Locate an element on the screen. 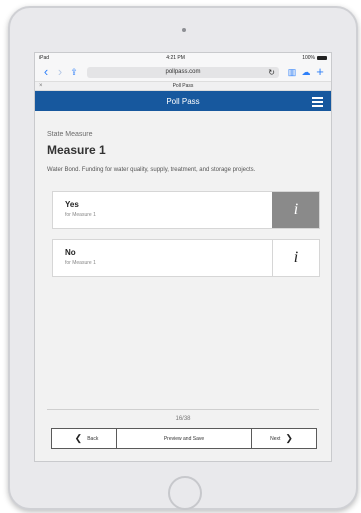  home-button is located at coordinates (185, 493).